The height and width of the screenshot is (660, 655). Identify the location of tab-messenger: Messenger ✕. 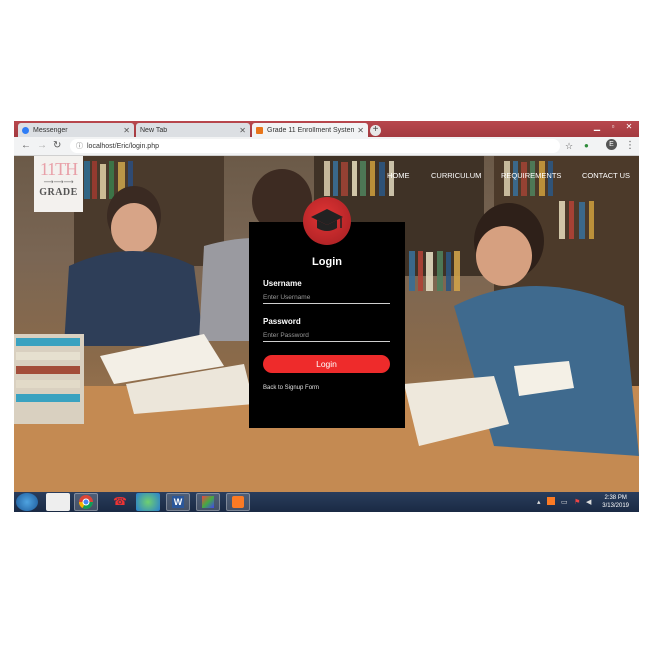
(76, 130).